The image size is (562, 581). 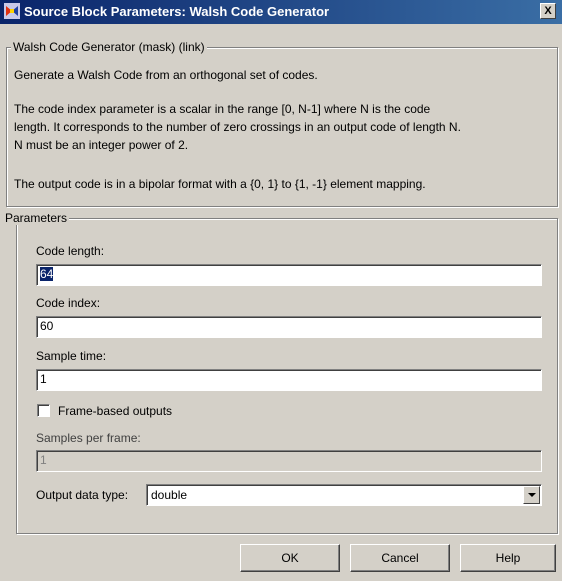 What do you see at coordinates (82, 495) in the screenshot?
I see `output-data-type-label: Output data type:` at bounding box center [82, 495].